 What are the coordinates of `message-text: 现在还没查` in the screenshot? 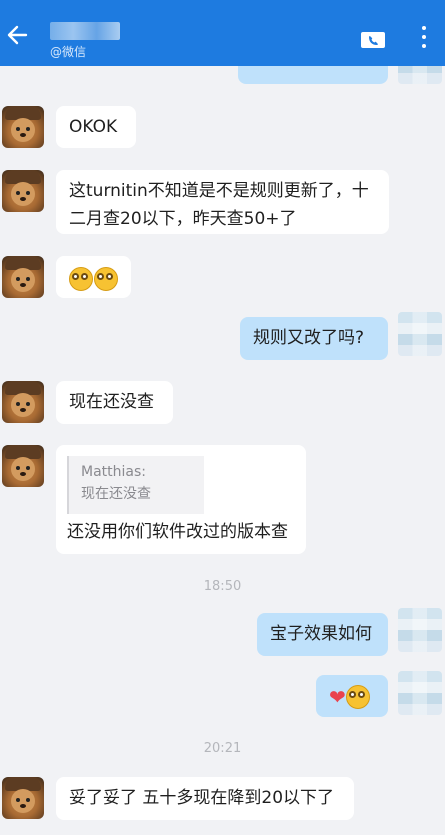 It's located at (111, 402).